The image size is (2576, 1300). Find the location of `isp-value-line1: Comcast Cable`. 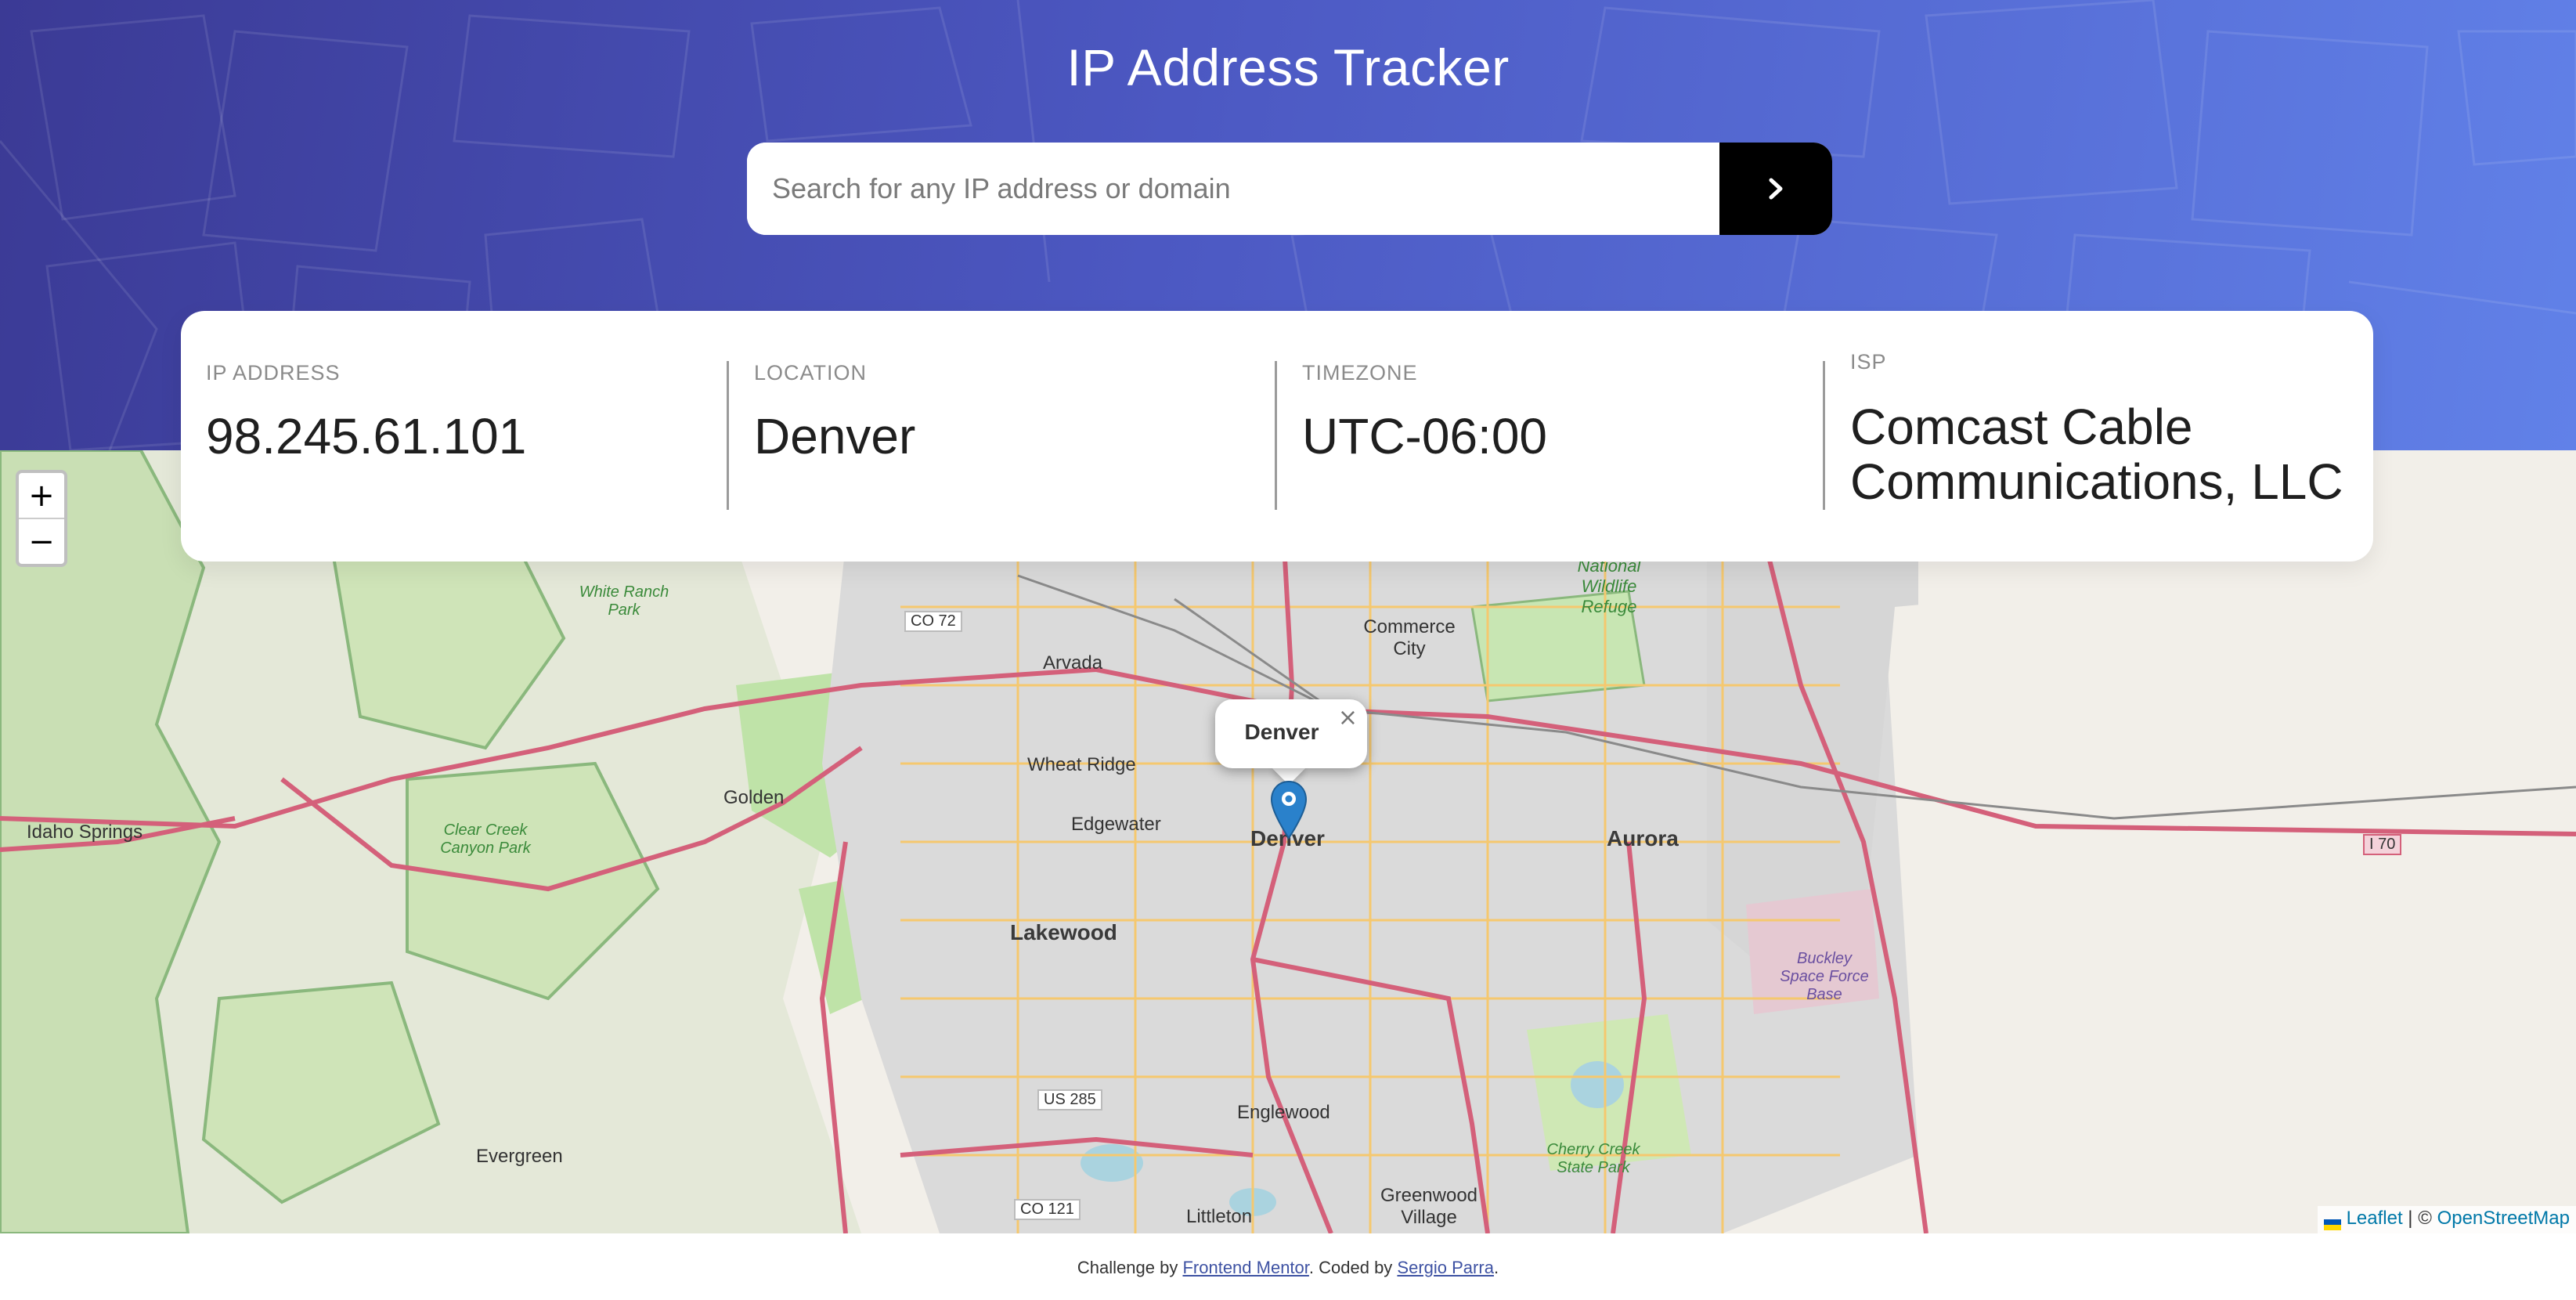

isp-value-line1: Comcast Cable is located at coordinates (2022, 427).